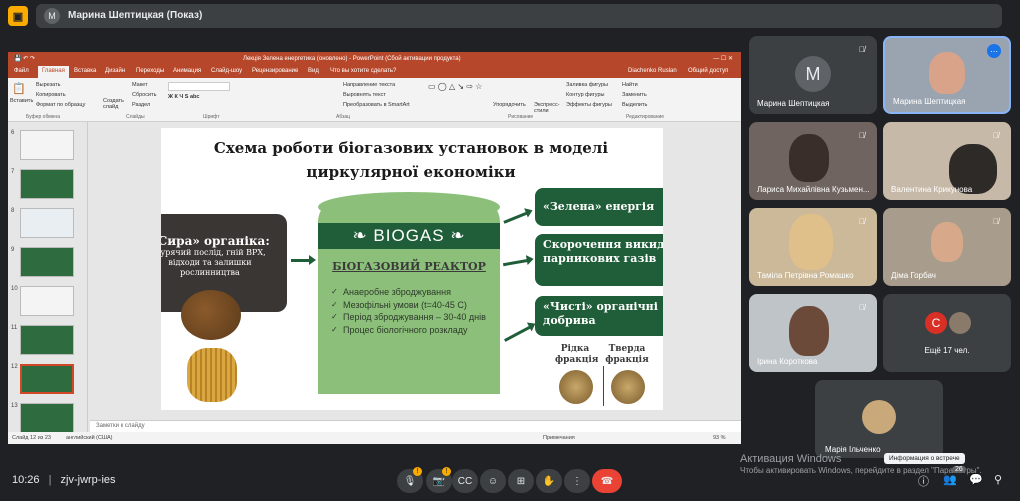 This screenshot has width=1020, height=501. I want to click on participant-tile: 🎙̸ Ірина Короткова, so click(813, 333).